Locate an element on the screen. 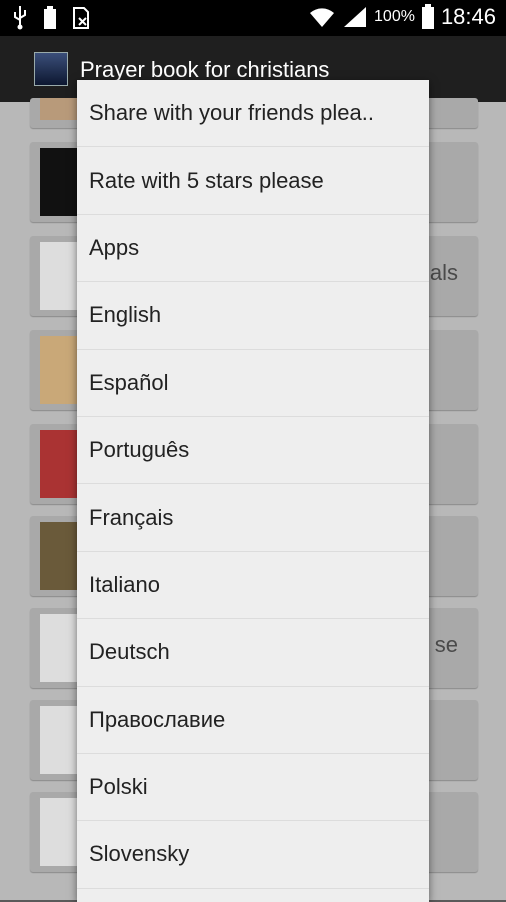 The width and height of the screenshot is (506, 902). battery-percent: 100% is located at coordinates (394, 16).